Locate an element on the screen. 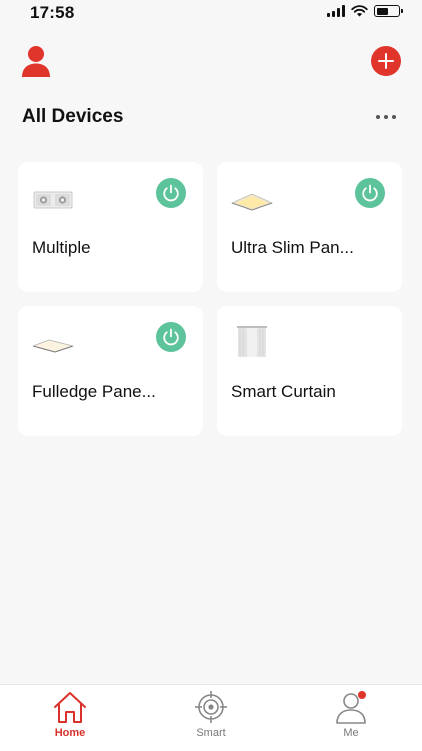  profile-avatar-button is located at coordinates (36, 61).